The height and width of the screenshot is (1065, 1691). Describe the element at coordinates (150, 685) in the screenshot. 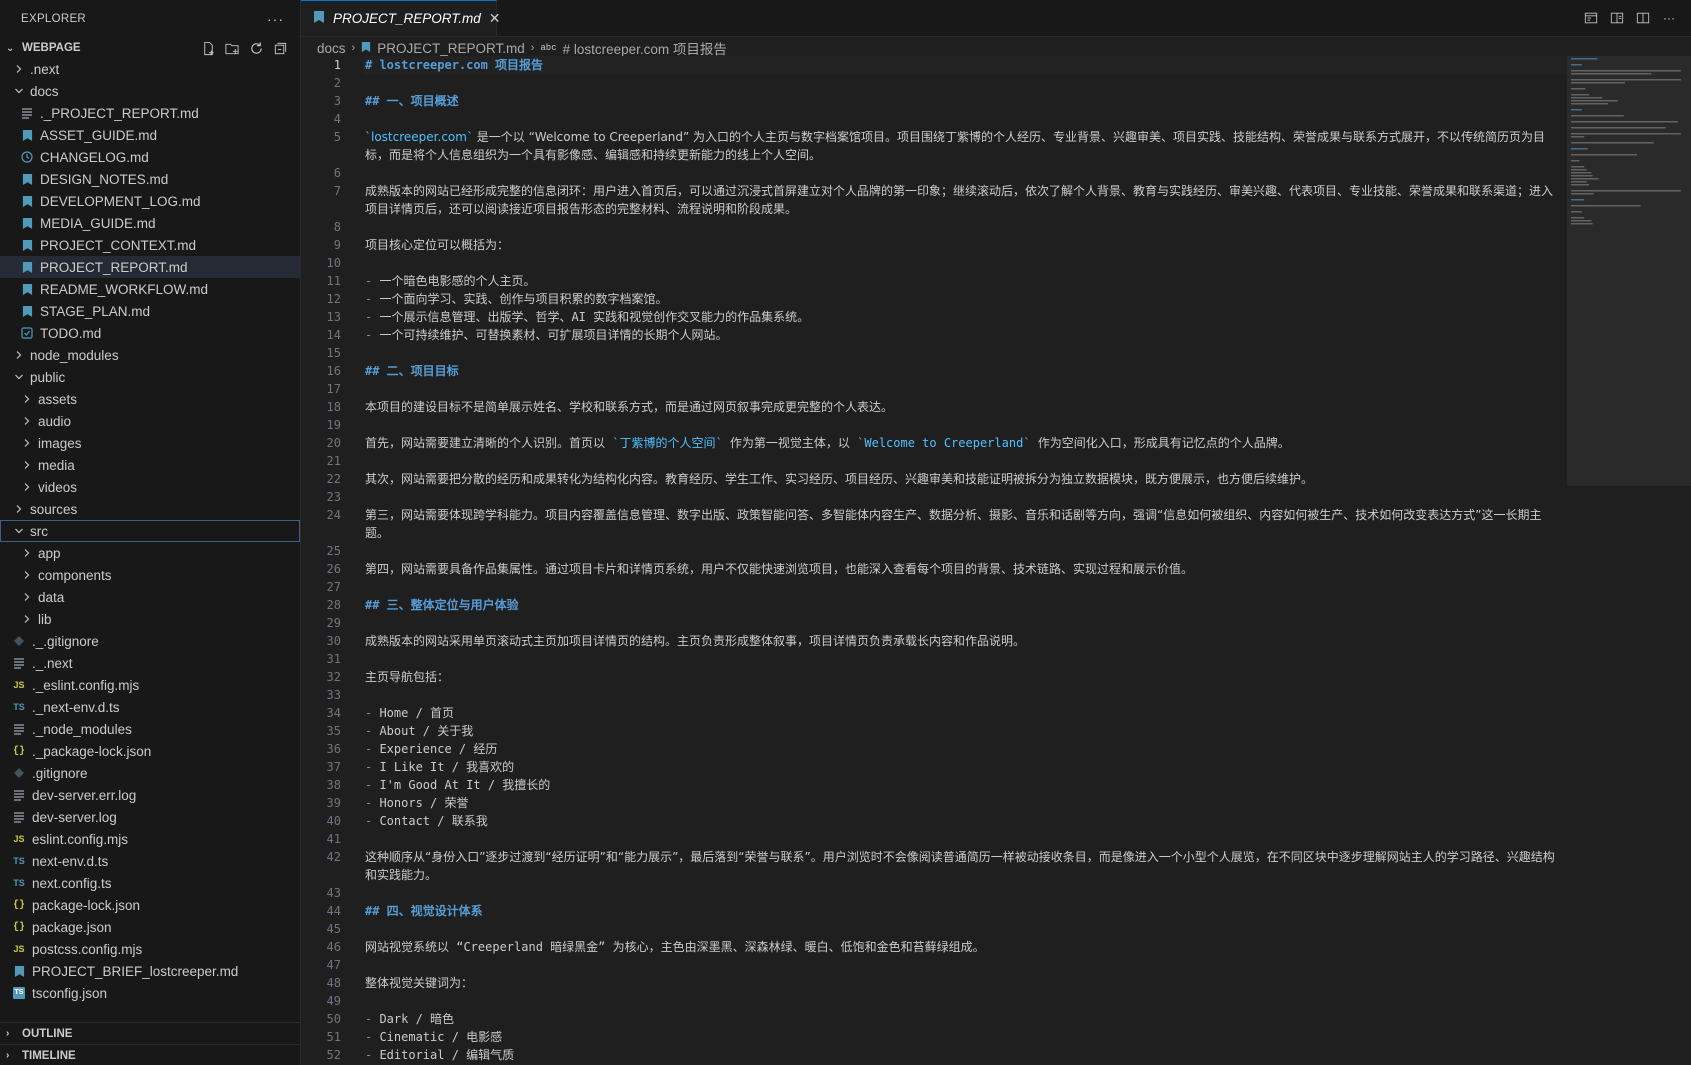

I see `tree-file: JS ._eslint.config.mjs` at that location.